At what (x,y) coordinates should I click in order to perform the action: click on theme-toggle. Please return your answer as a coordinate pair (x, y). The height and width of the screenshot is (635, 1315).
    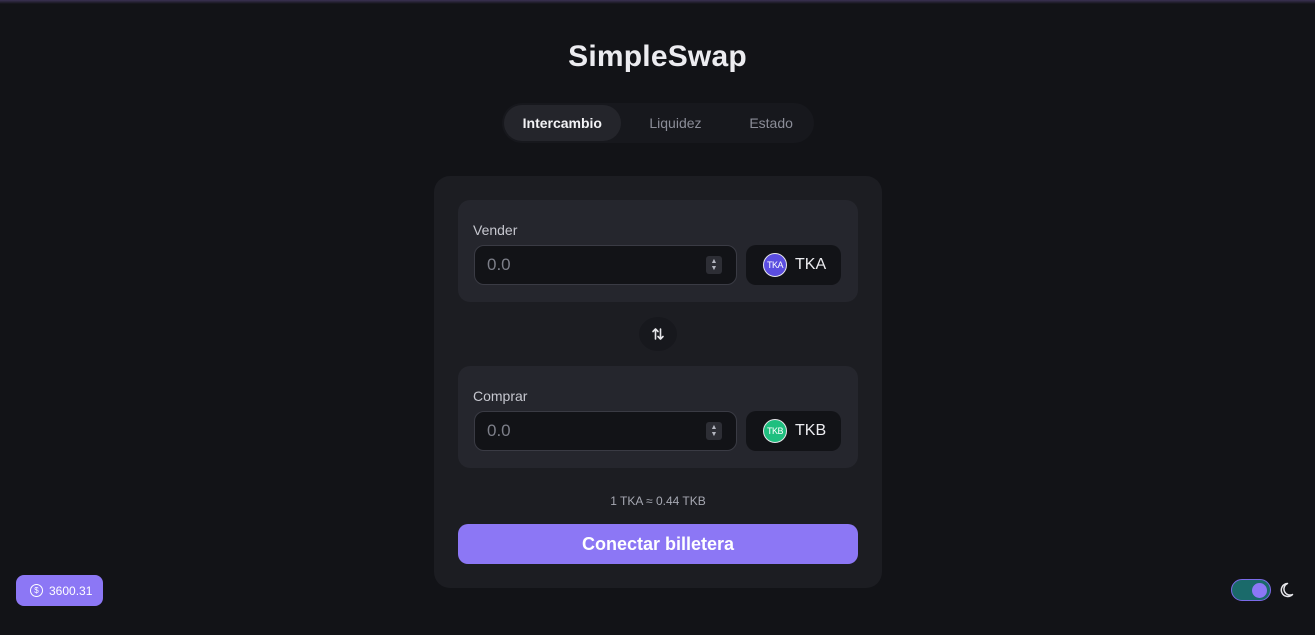
    Looking at the image, I should click on (1251, 590).